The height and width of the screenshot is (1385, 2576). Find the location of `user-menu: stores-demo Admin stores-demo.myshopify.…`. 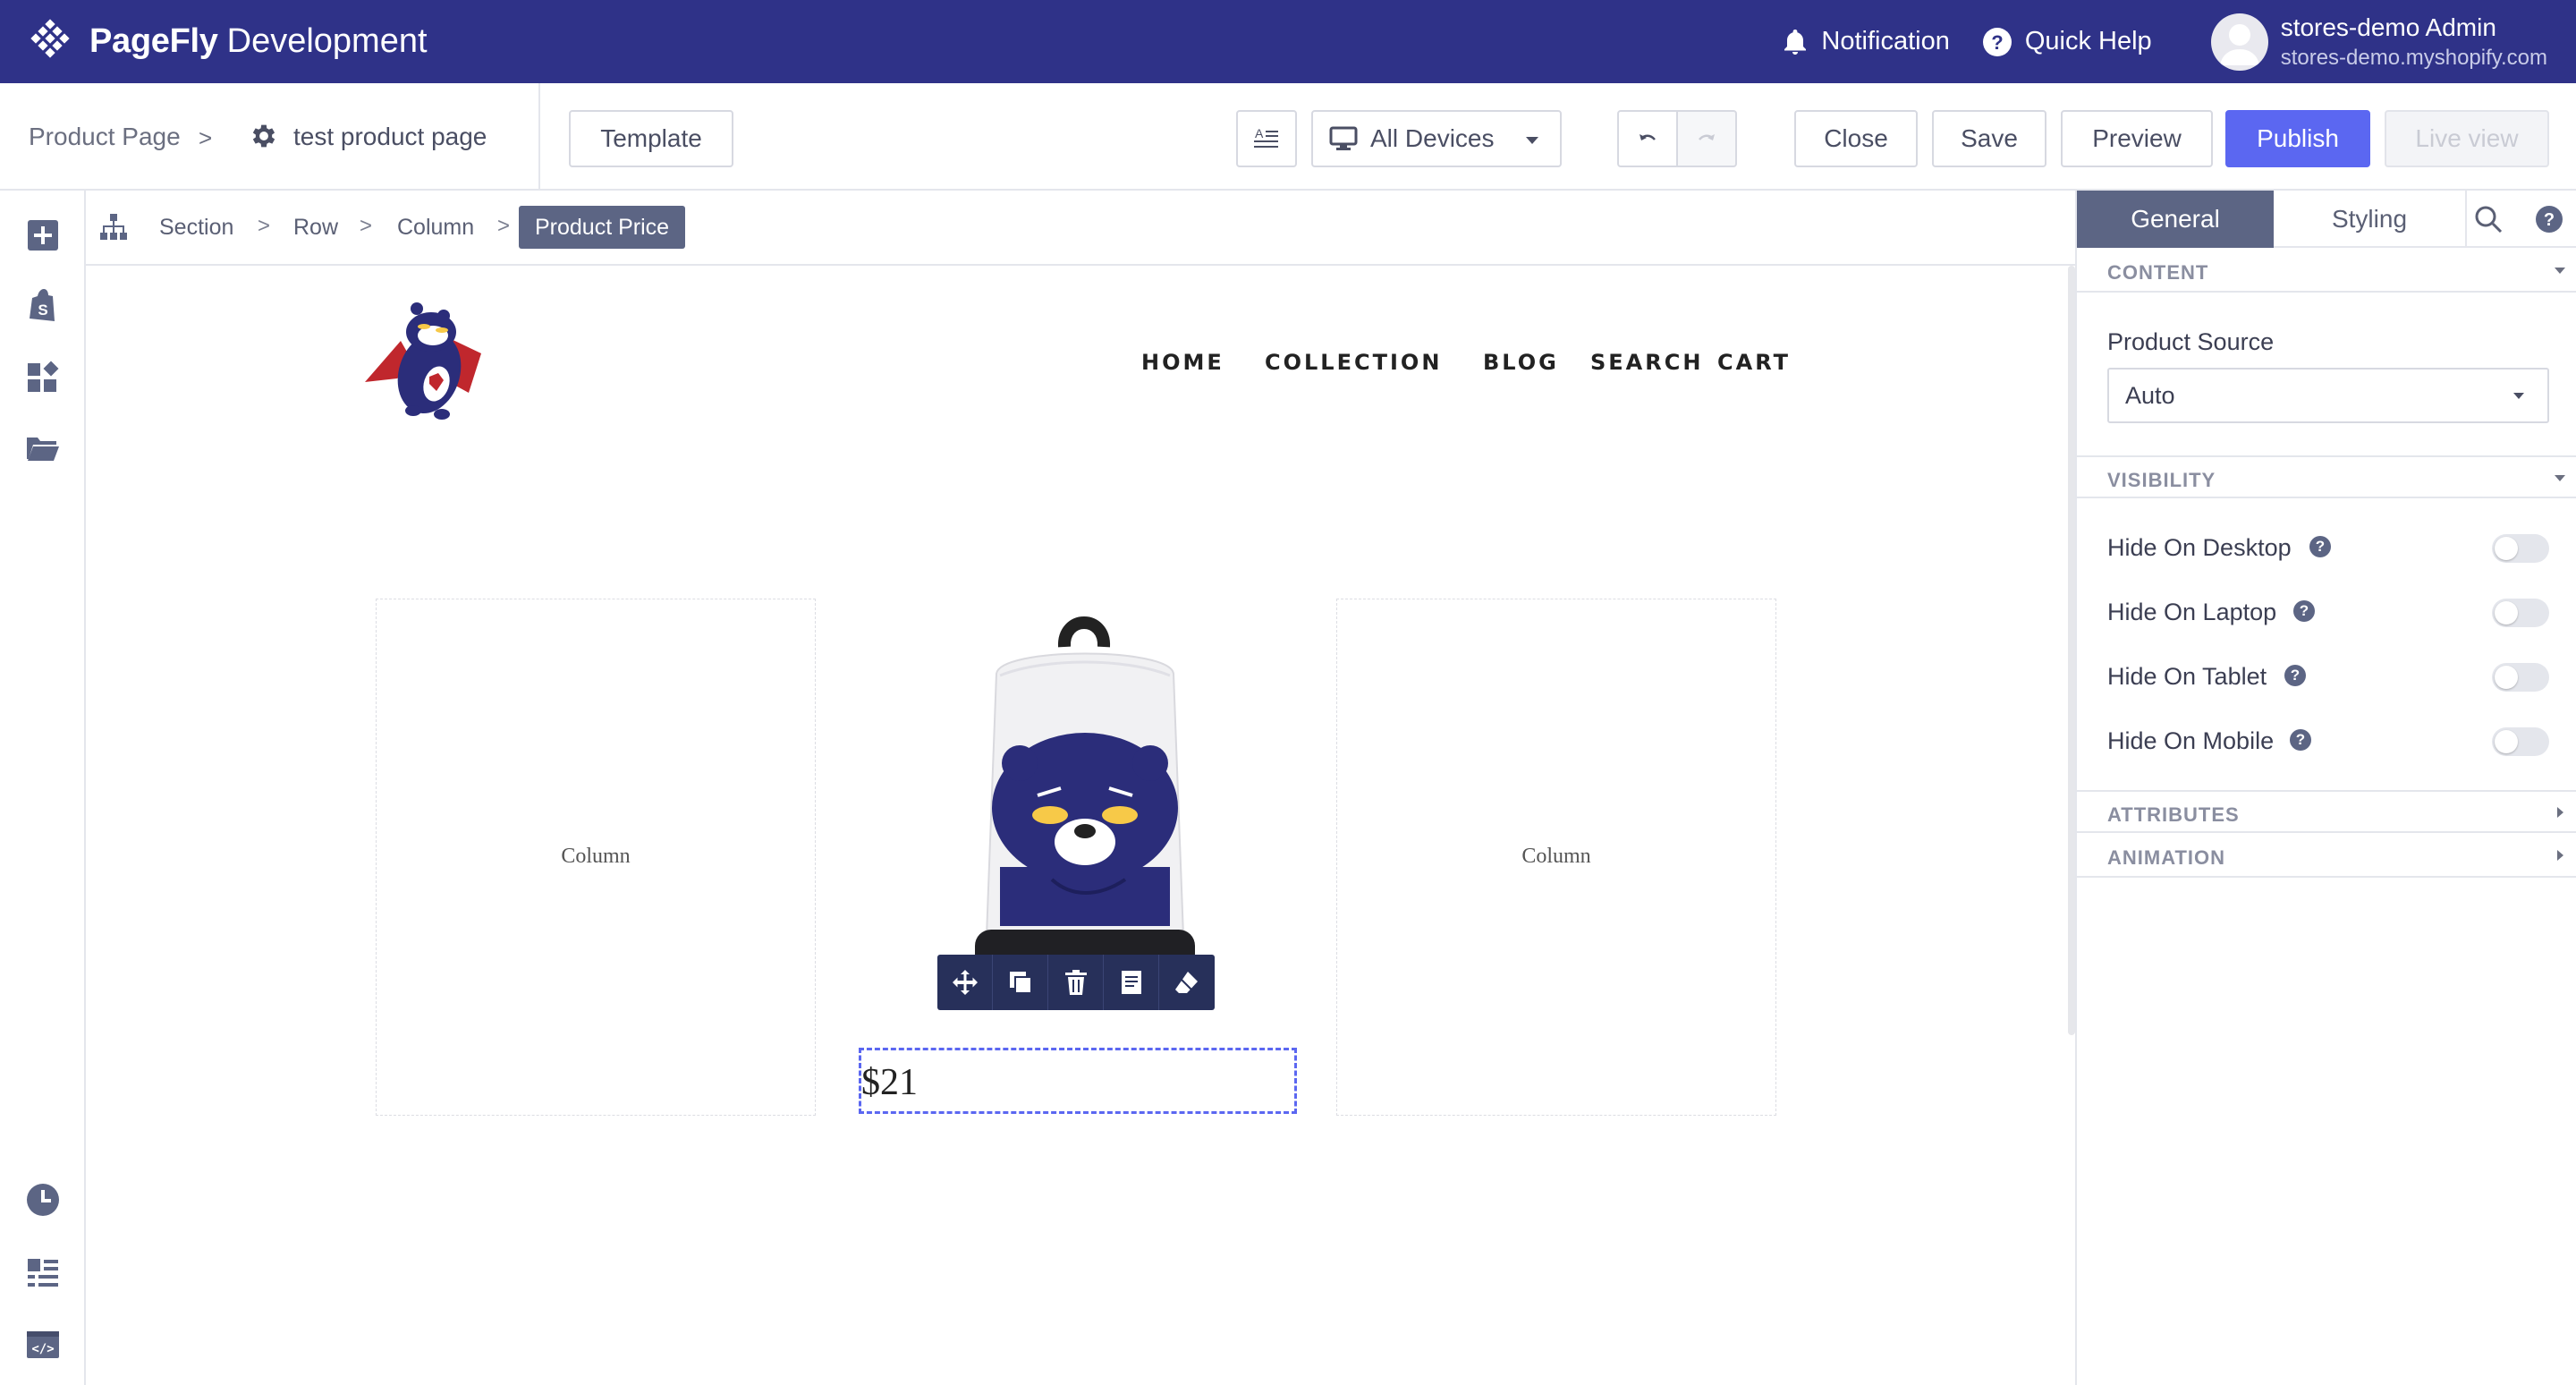

user-menu: stores-demo Admin stores-demo.myshopify.… is located at coordinates (2378, 42).